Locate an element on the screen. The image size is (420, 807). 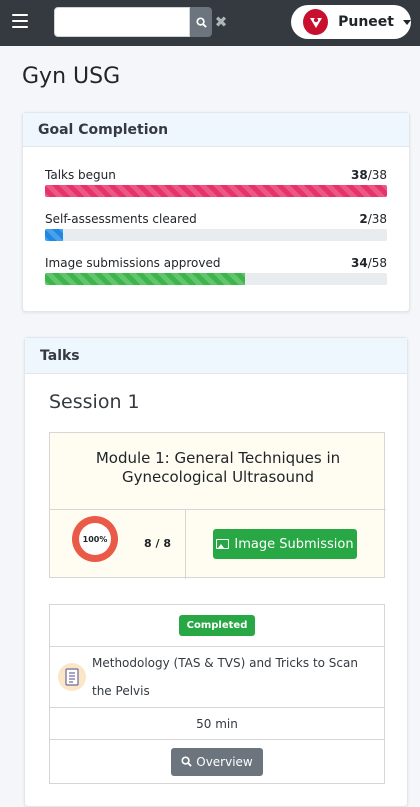
image-submission-label: Image Submission is located at coordinates (294, 544).